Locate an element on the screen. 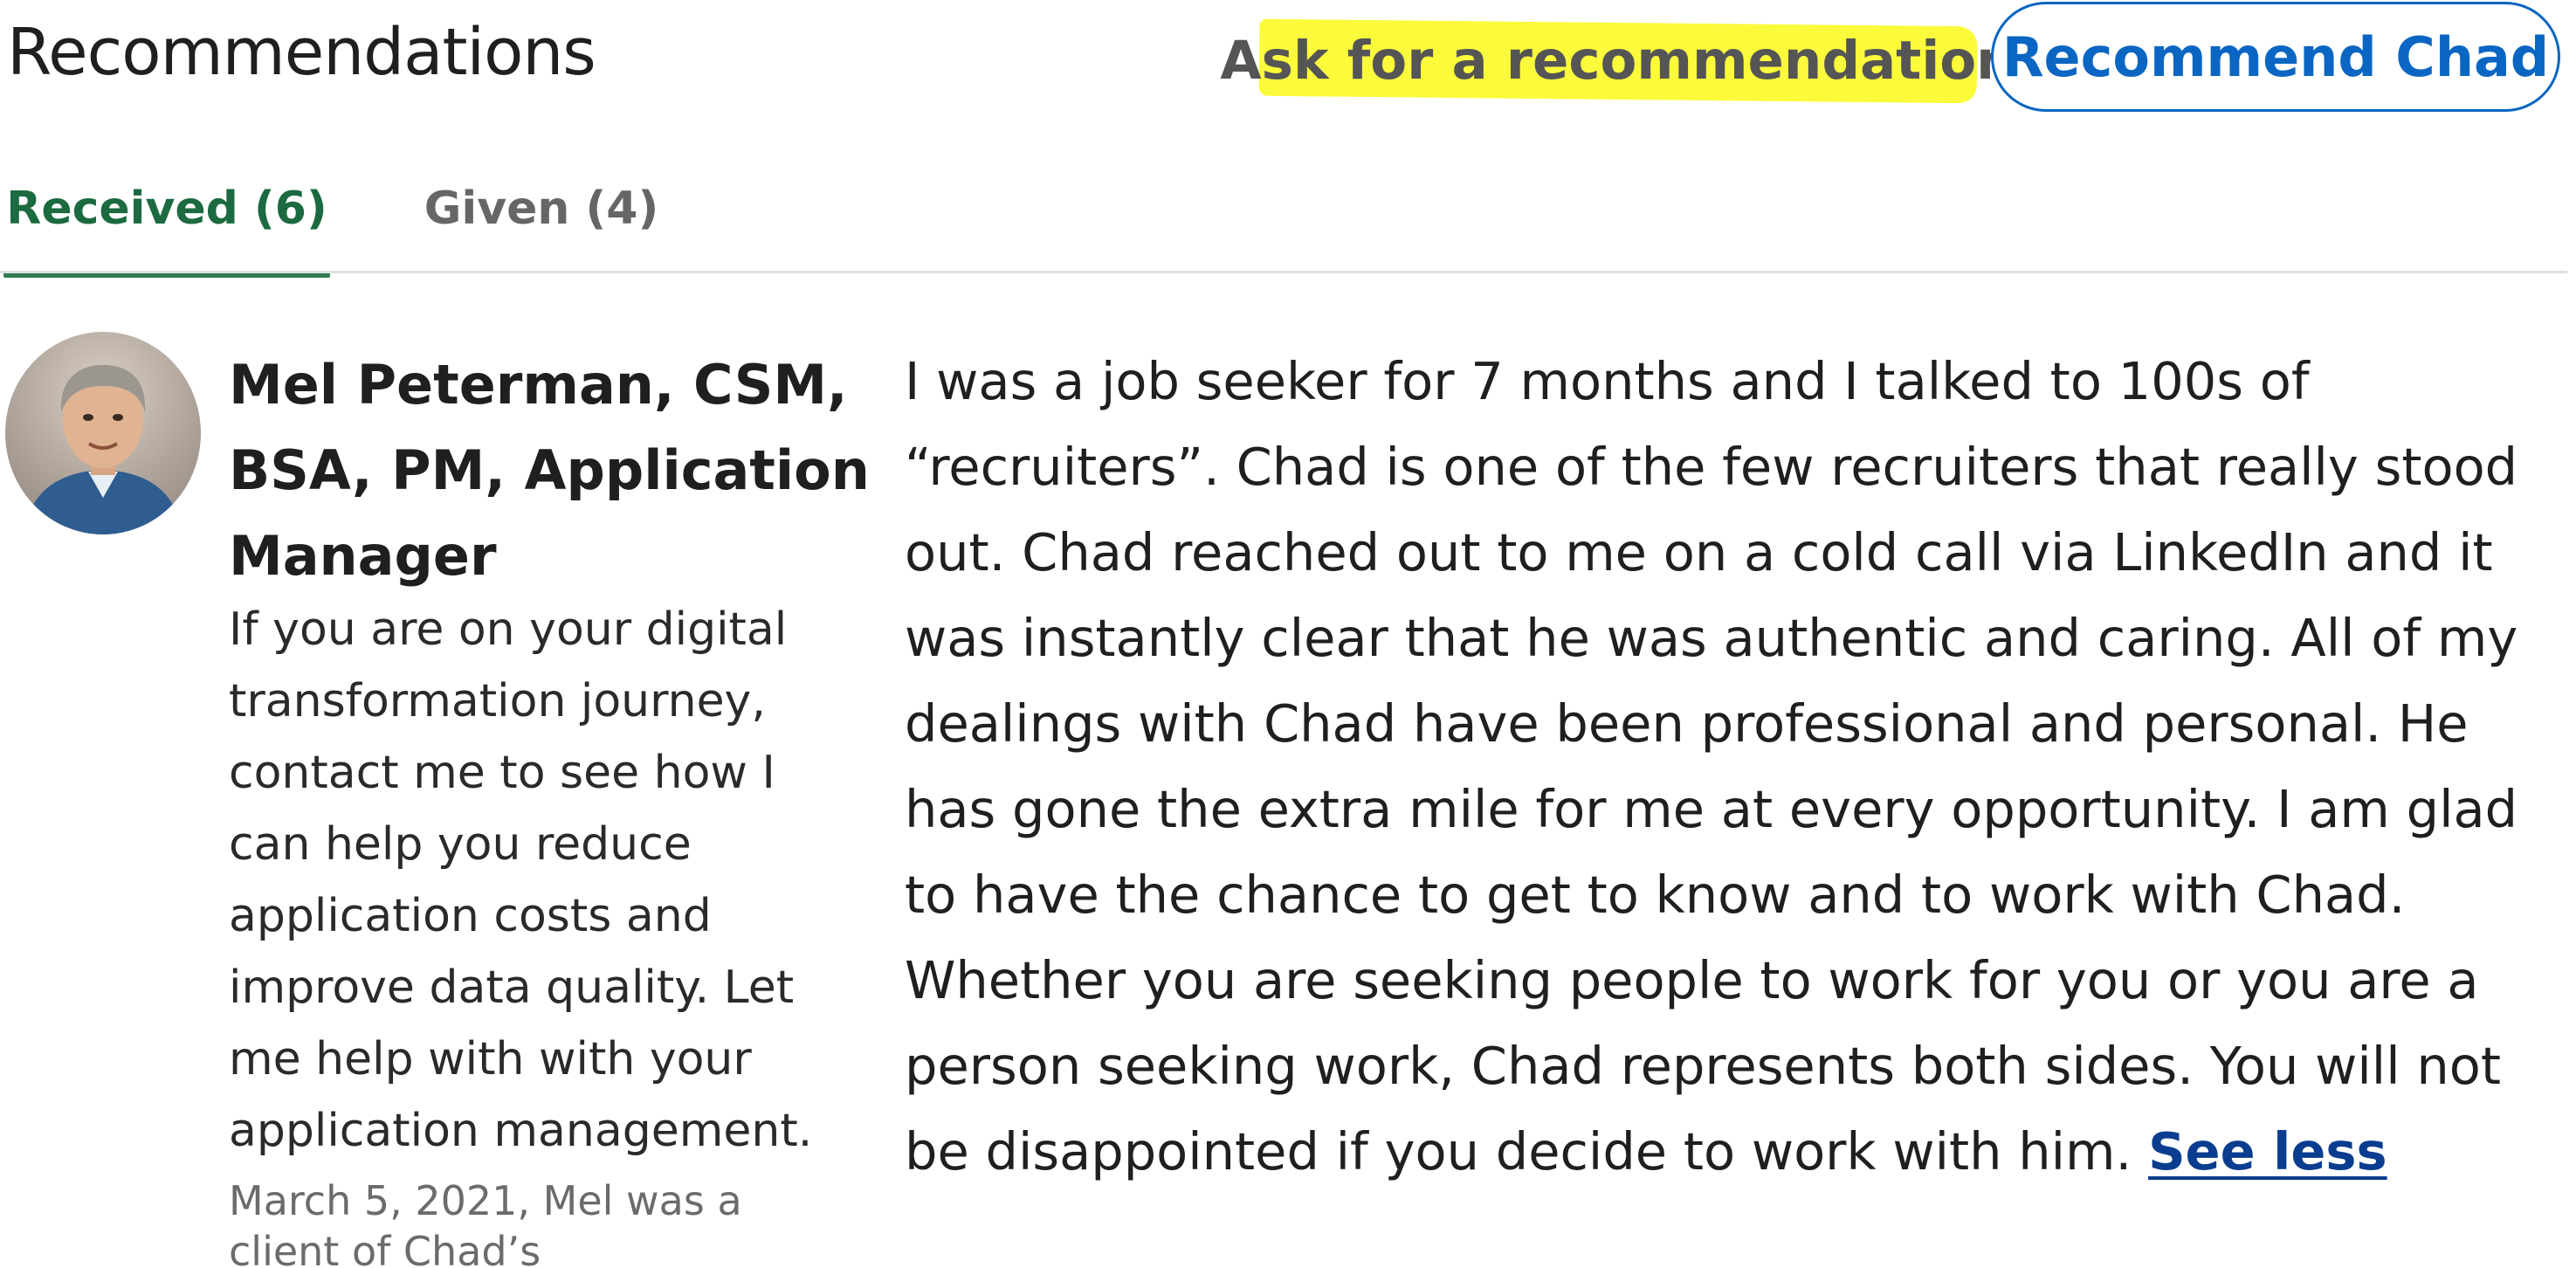 Image resolution: width=2576 pixels, height=1268 pixels. section-title: Recommendations is located at coordinates (301, 52).